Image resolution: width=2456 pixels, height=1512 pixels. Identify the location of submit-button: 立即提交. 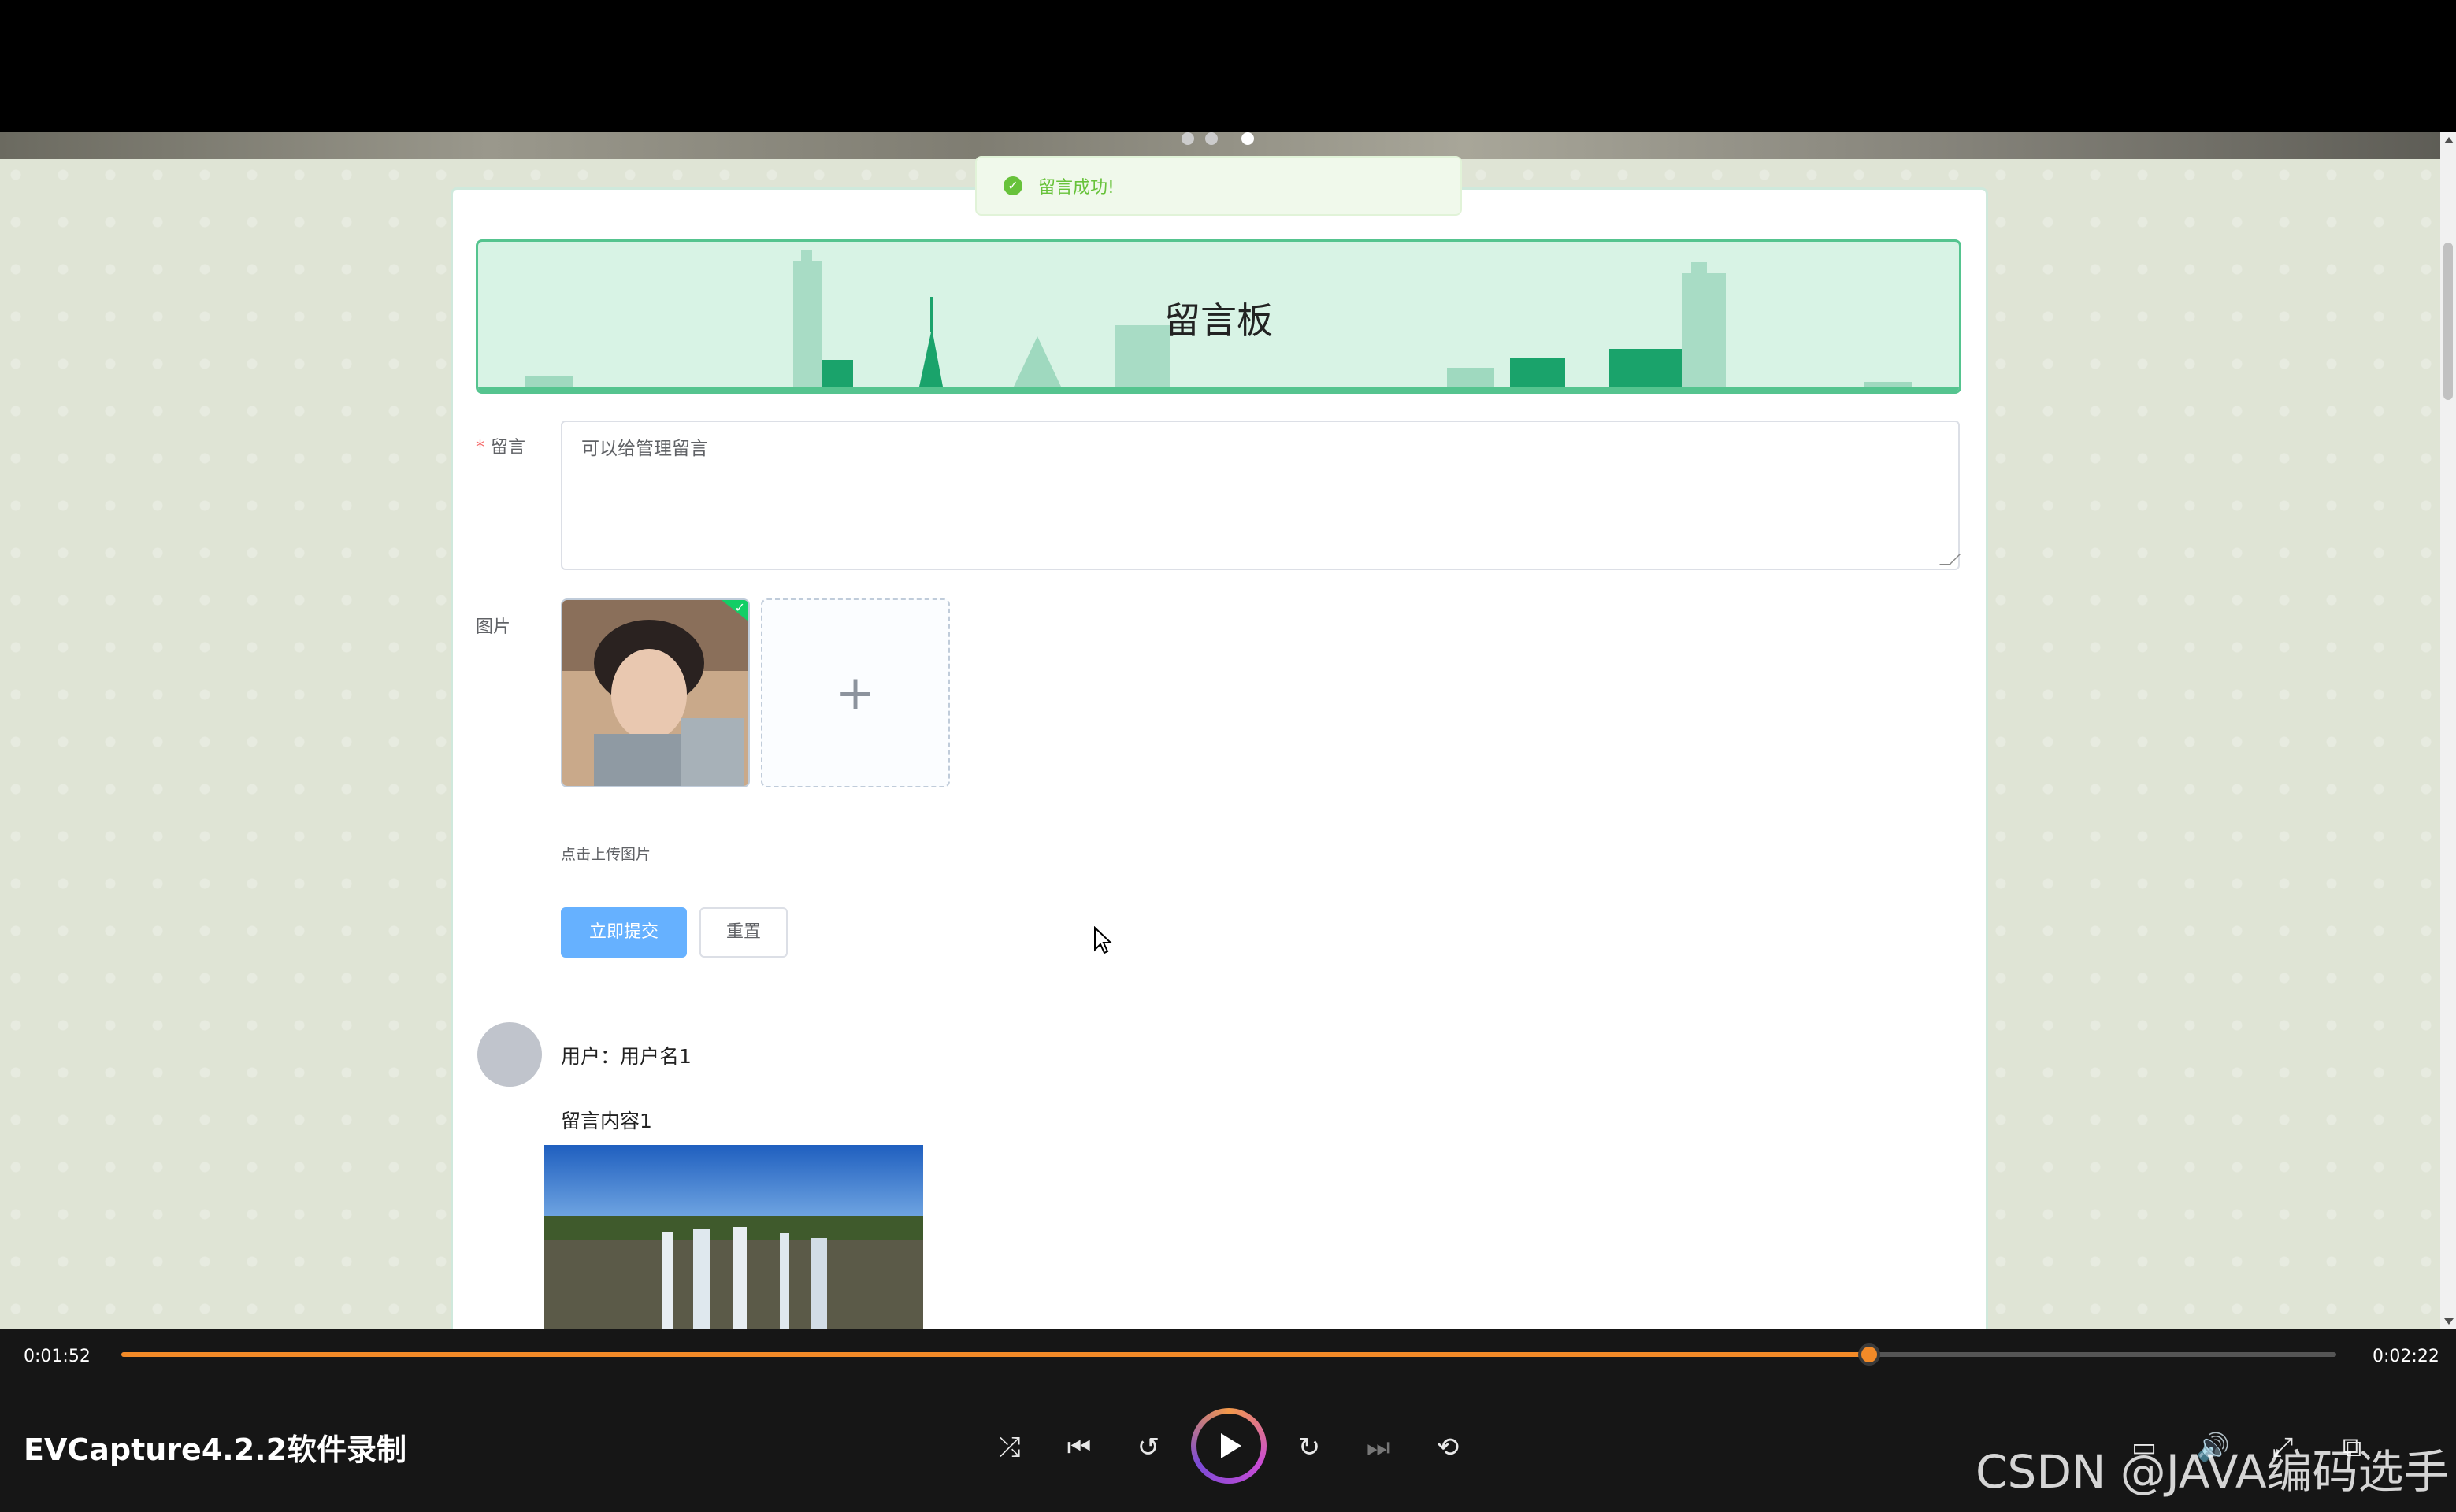
(624, 932).